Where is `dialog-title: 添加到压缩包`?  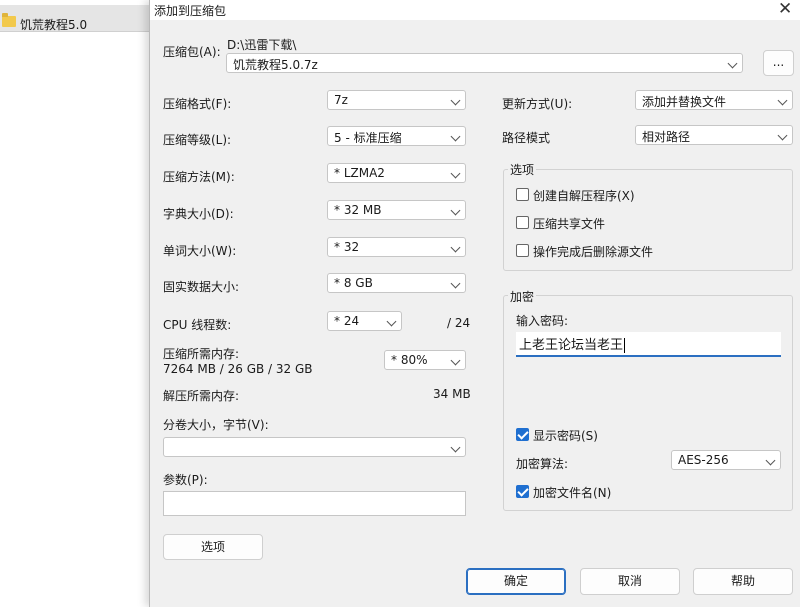
dialog-title: 添加到压缩包 is located at coordinates (190, 11).